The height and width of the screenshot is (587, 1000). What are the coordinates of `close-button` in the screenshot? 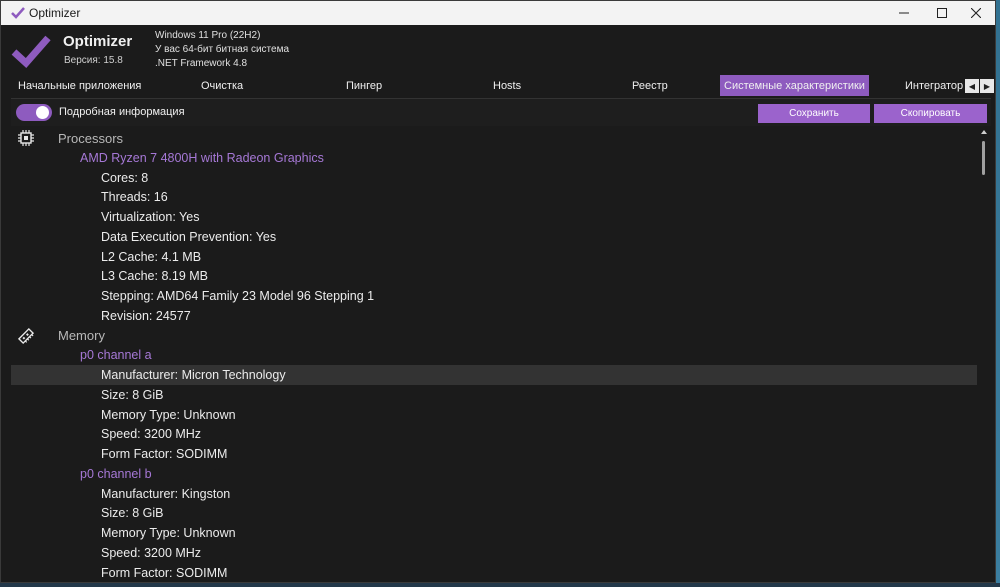 It's located at (974, 13).